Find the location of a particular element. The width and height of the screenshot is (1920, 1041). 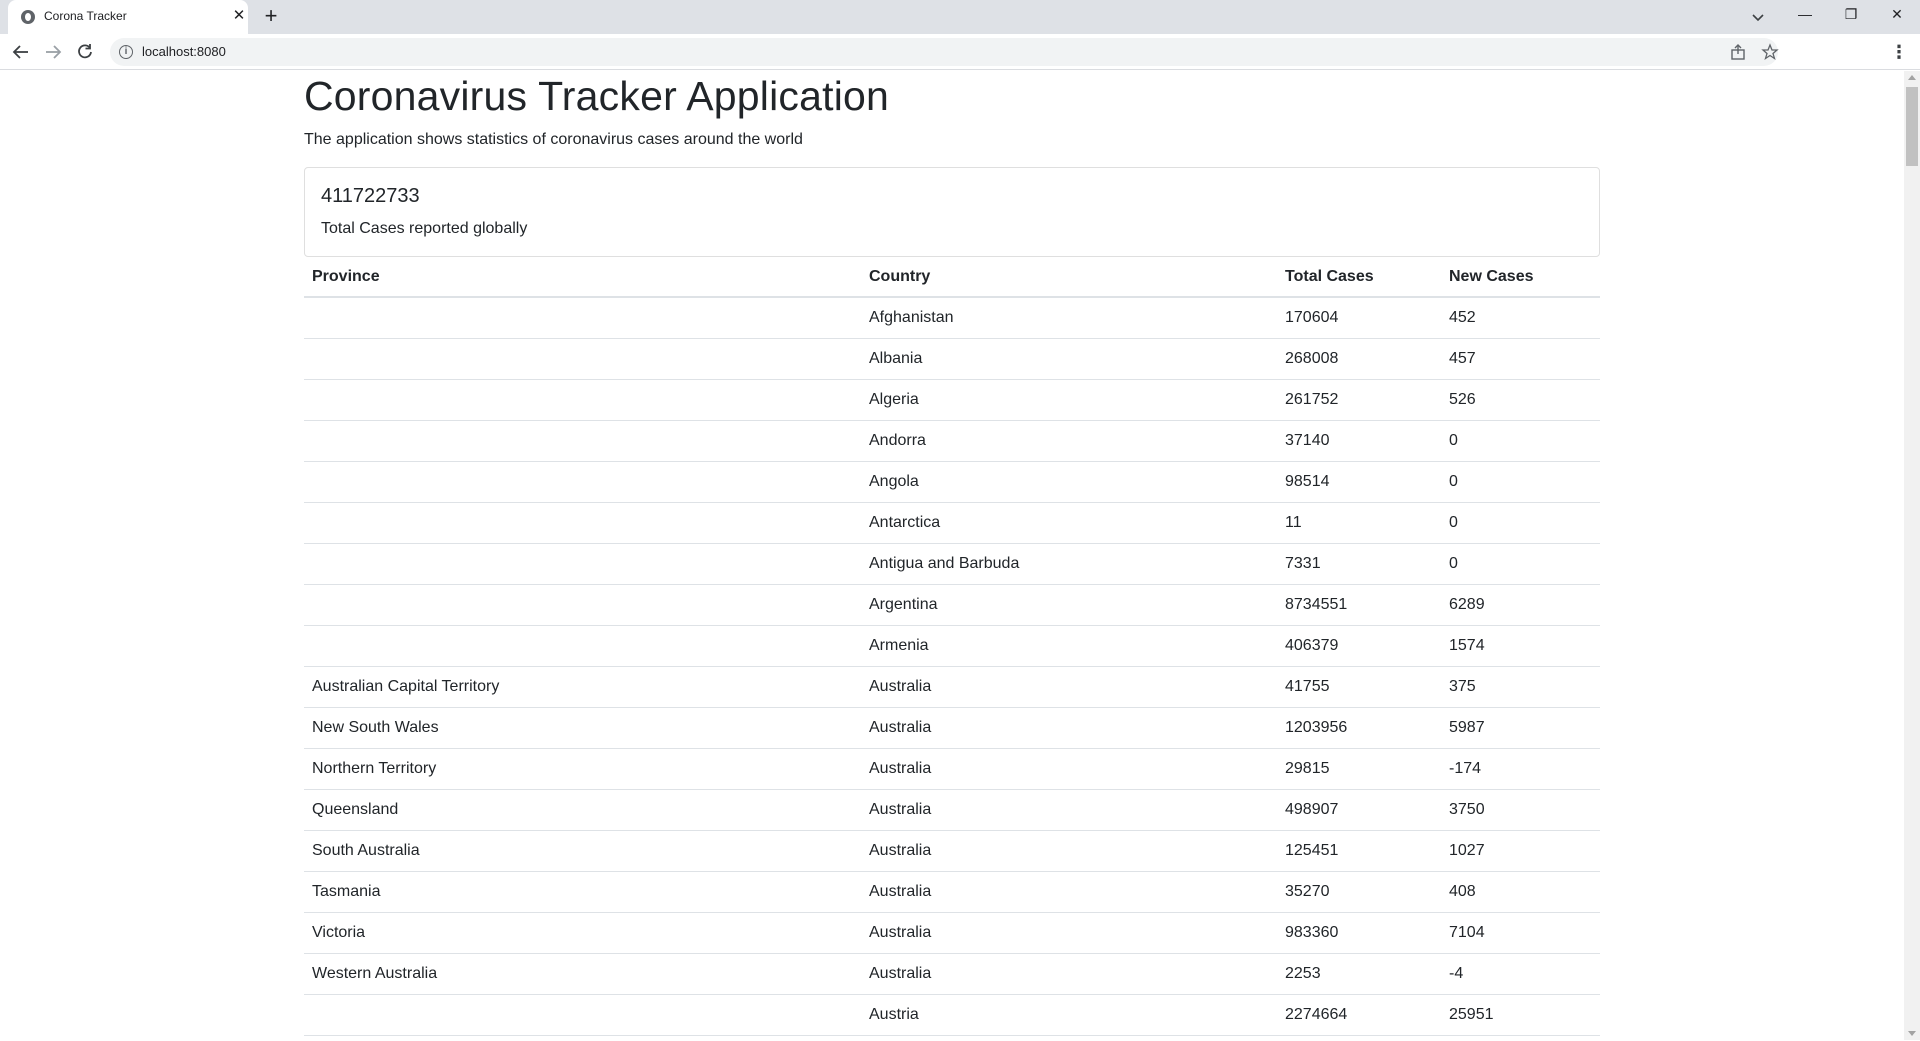

back-button is located at coordinates (21, 52).